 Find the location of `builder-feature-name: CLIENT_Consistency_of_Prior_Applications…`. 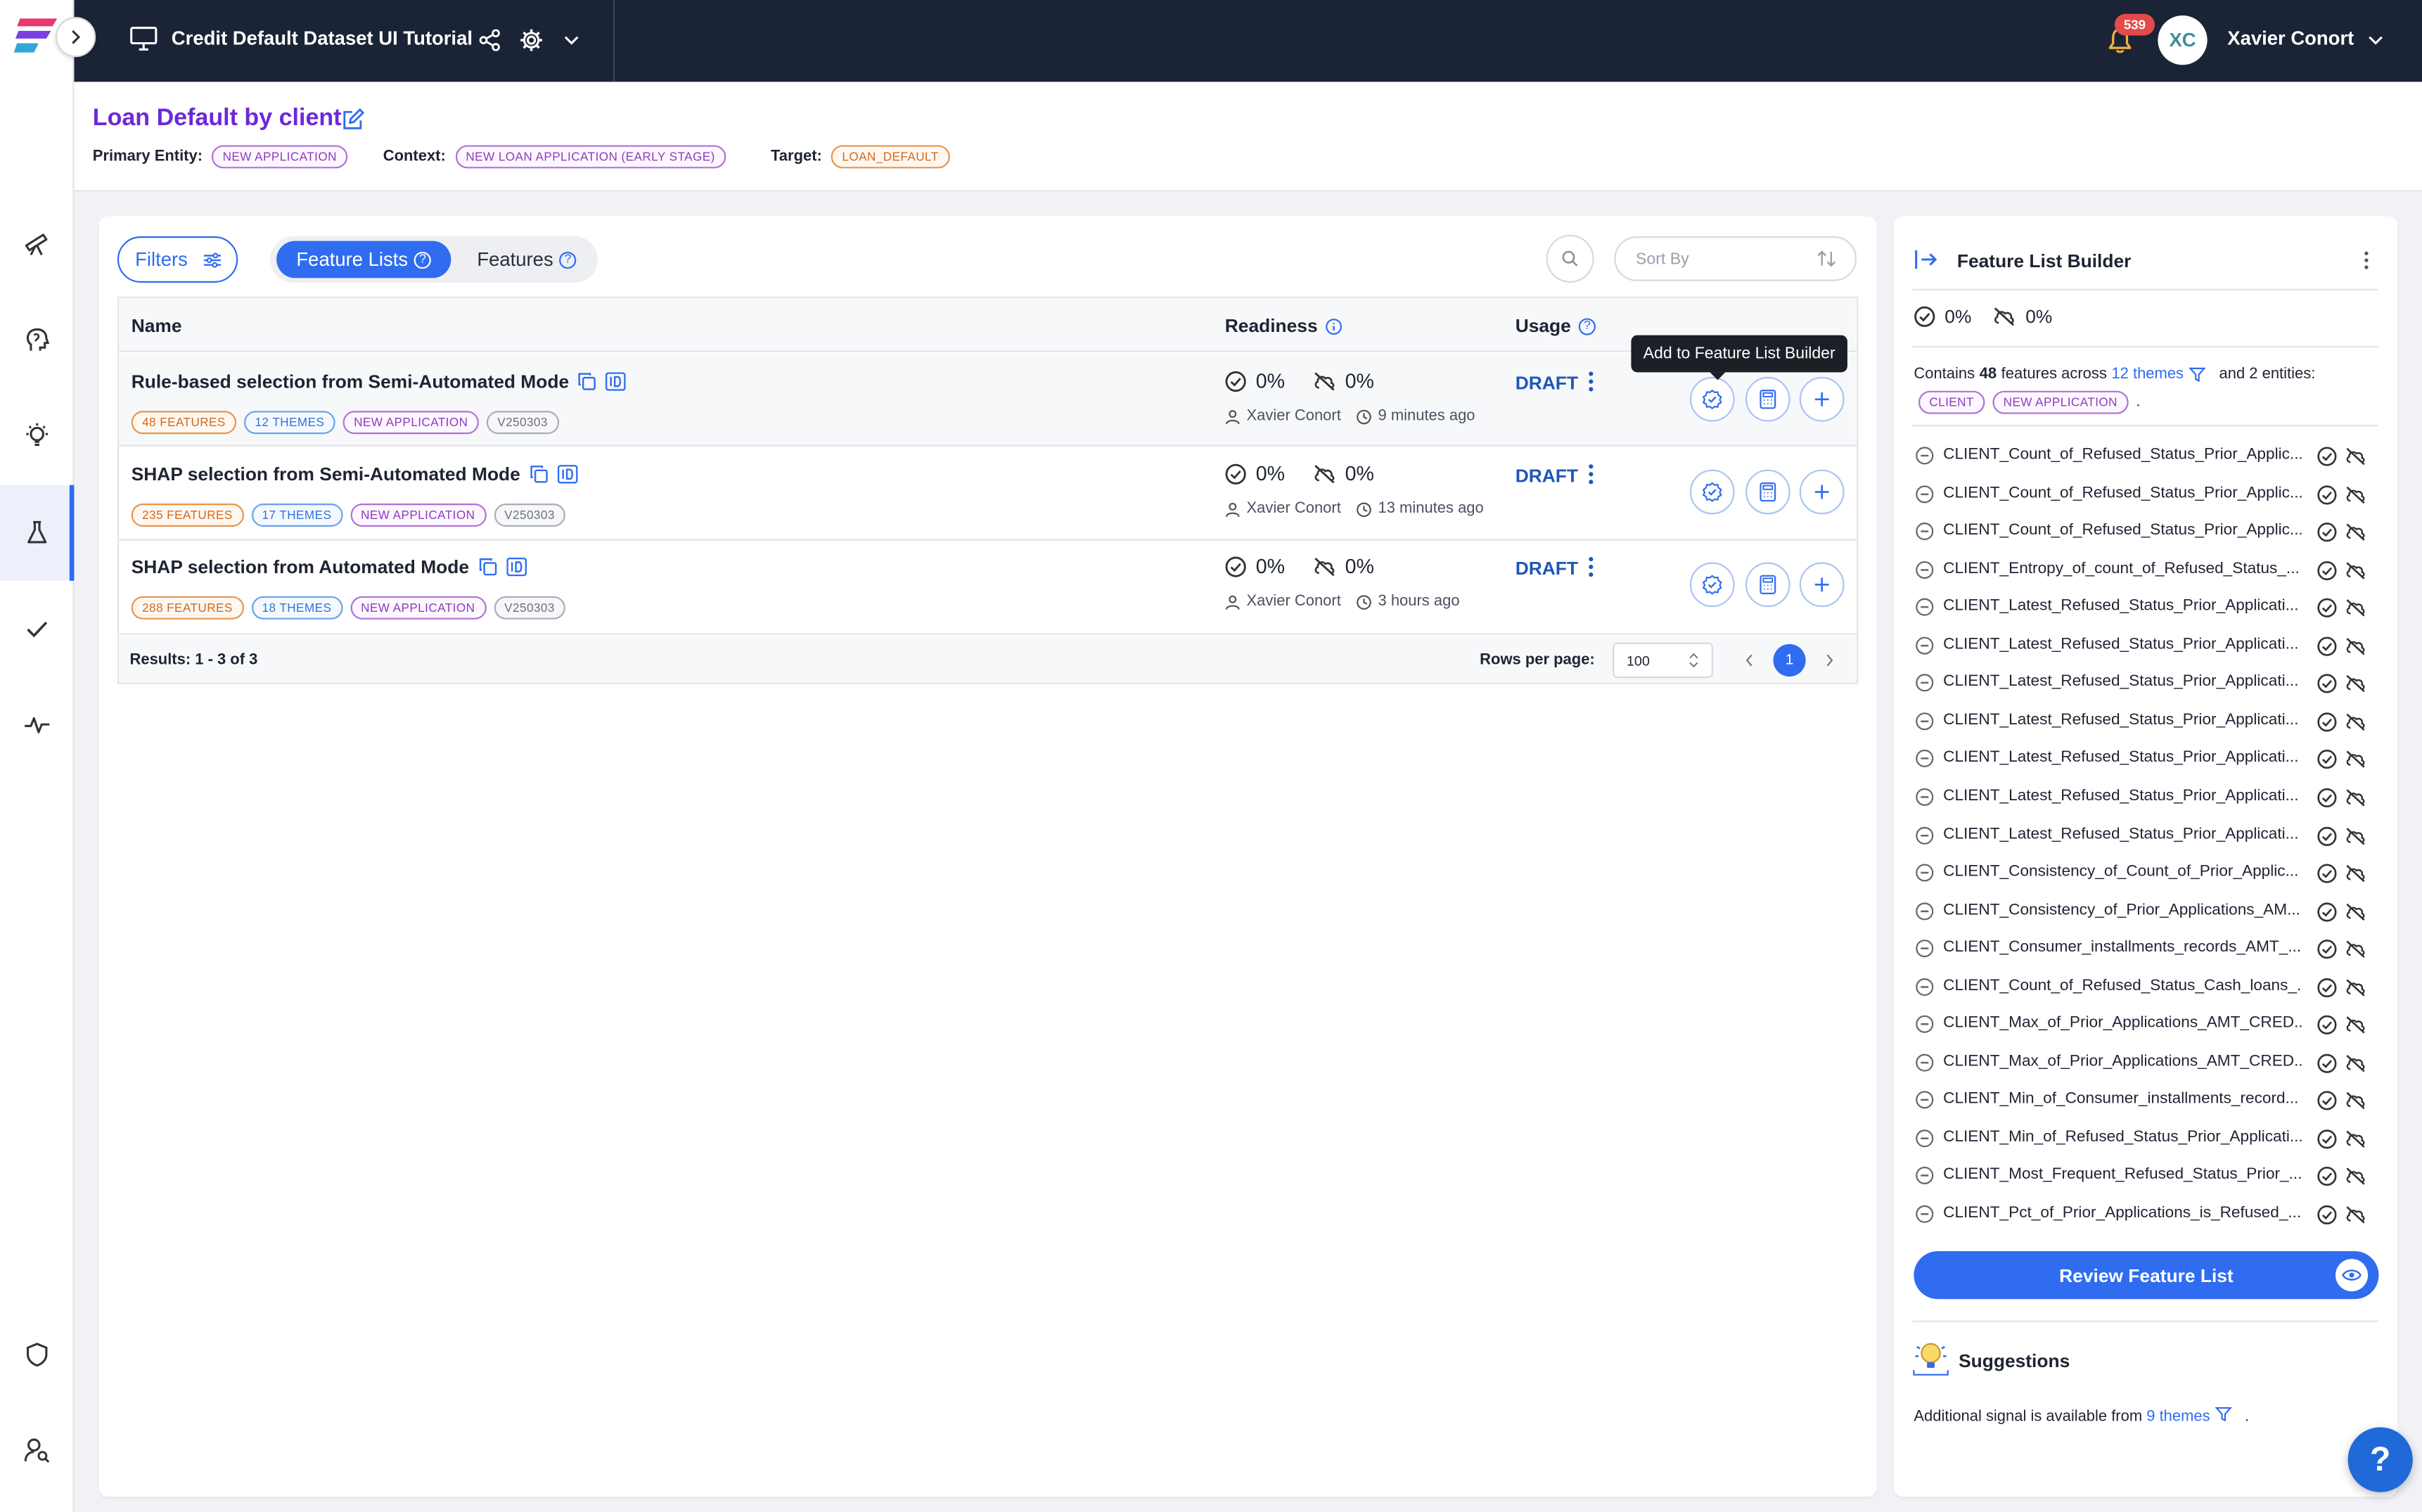

builder-feature-name: CLIENT_Consistency_of_Prior_Applications… is located at coordinates (2122, 910).